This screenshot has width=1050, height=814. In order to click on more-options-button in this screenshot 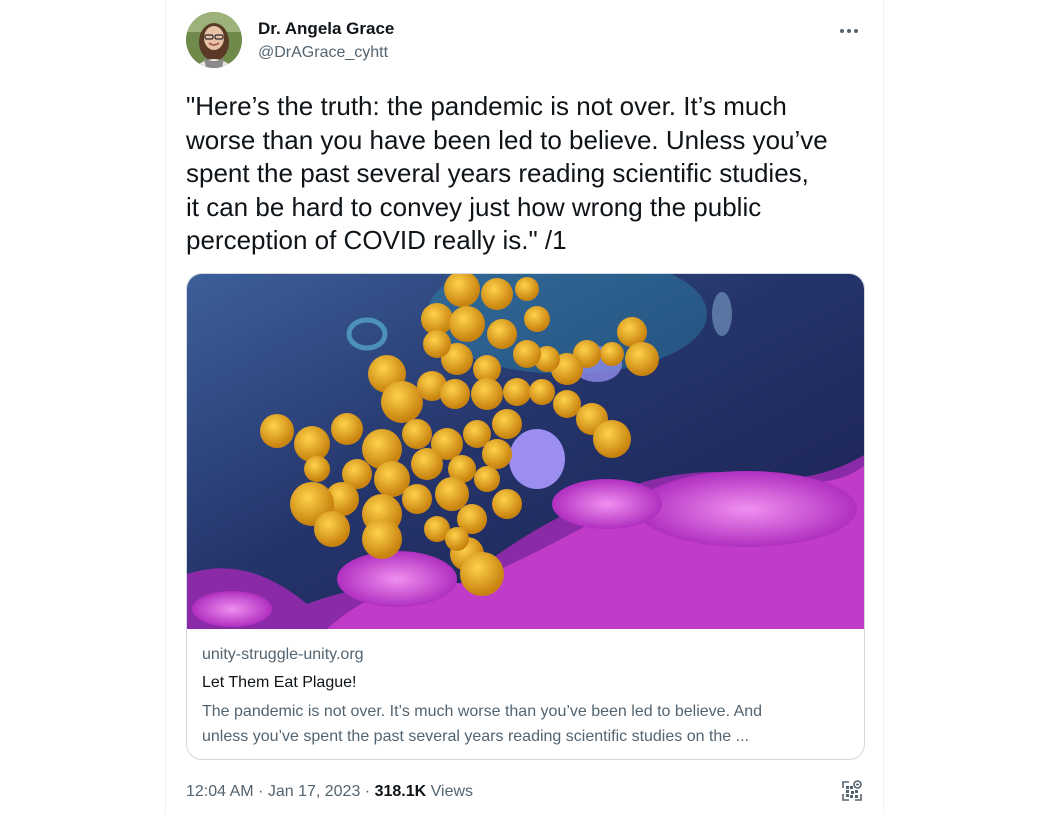, I will do `click(849, 31)`.